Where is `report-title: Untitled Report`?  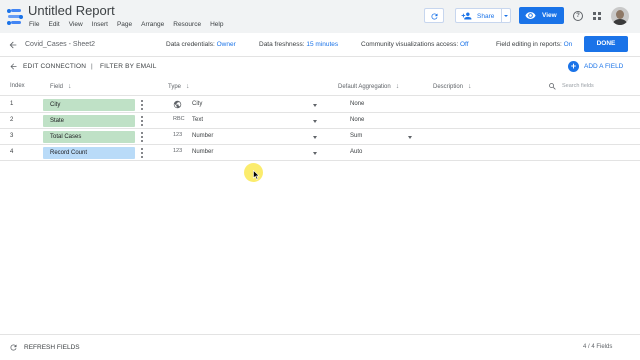
report-title: Untitled Report is located at coordinates (71, 10).